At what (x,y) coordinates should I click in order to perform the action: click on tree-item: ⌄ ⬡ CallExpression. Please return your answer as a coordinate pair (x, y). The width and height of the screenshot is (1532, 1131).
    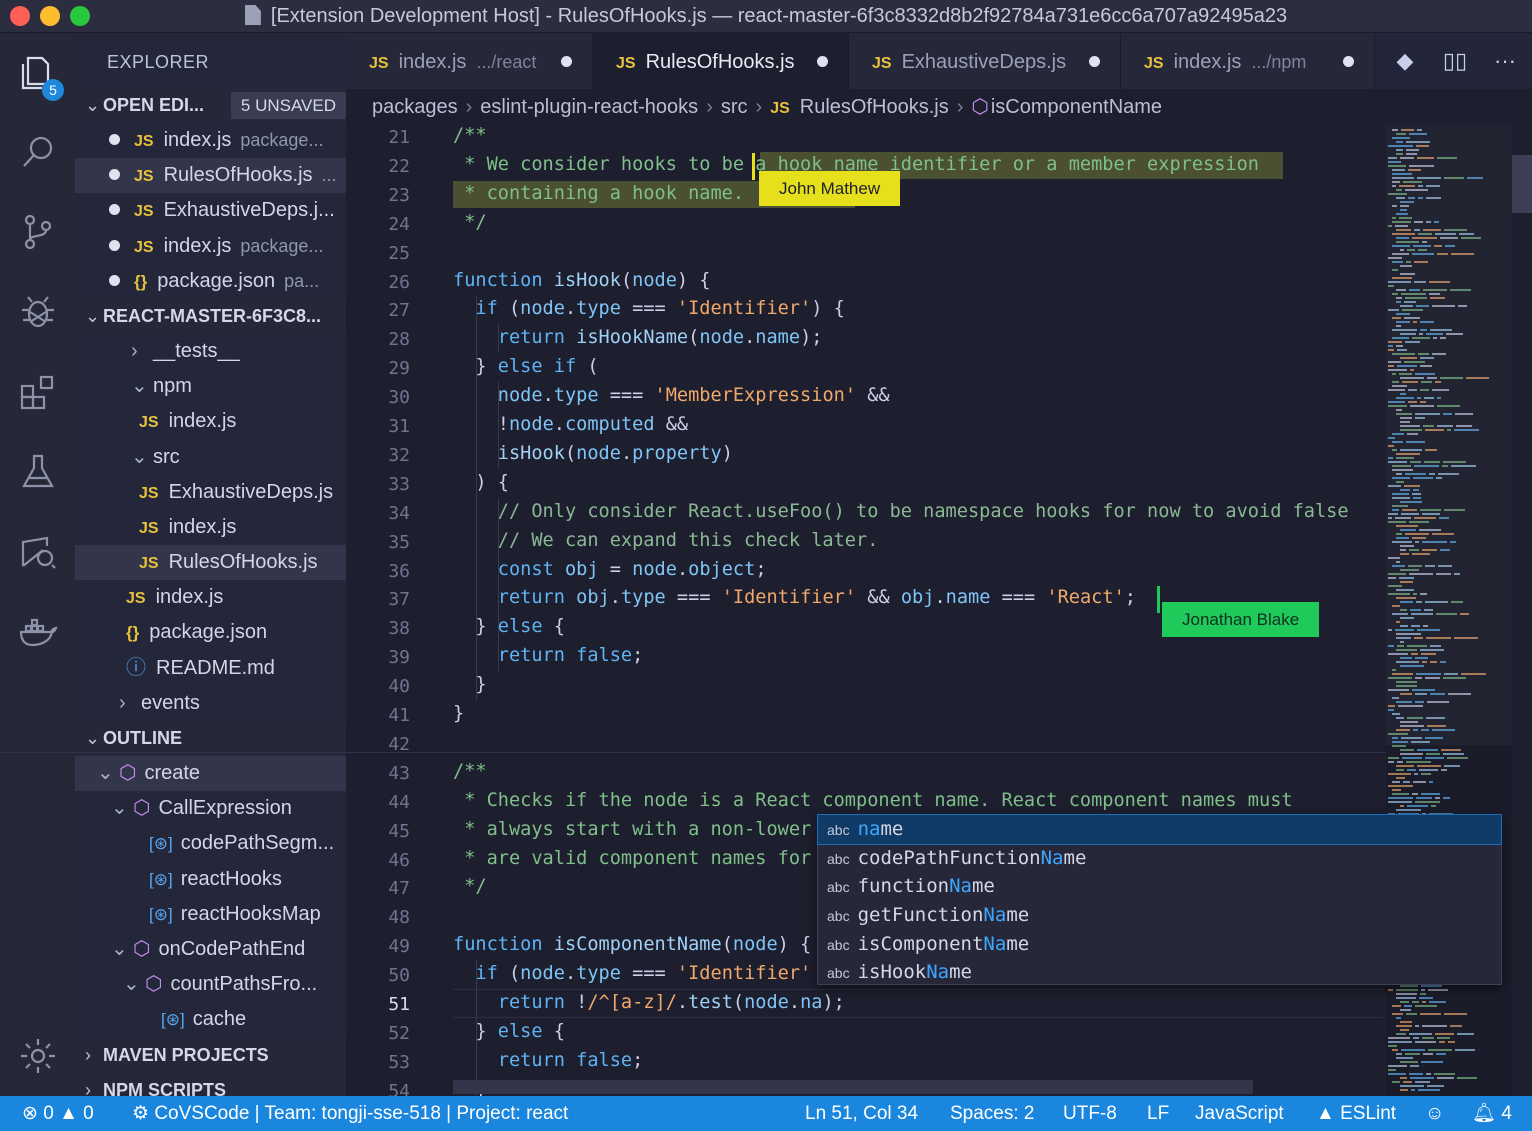
    Looking at the image, I should click on (210, 808).